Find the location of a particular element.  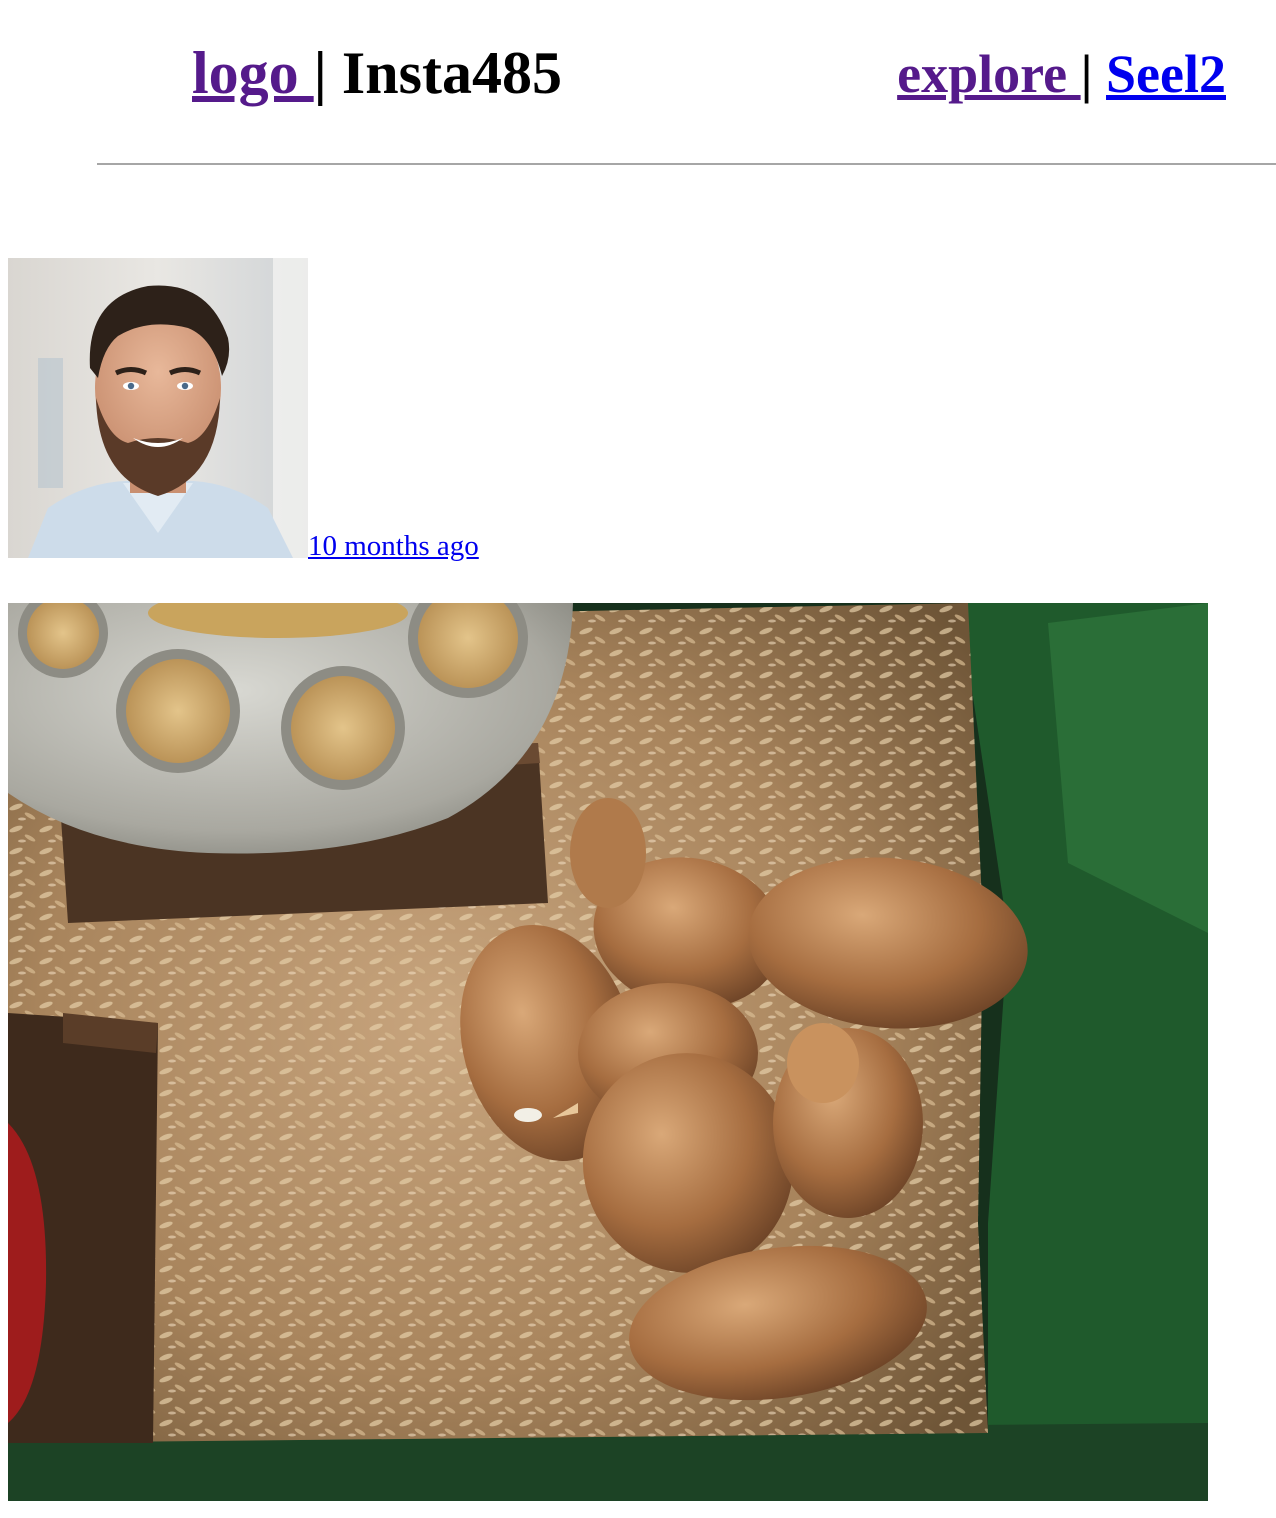

header-right: explore | Seel2 is located at coordinates (1061, 74).